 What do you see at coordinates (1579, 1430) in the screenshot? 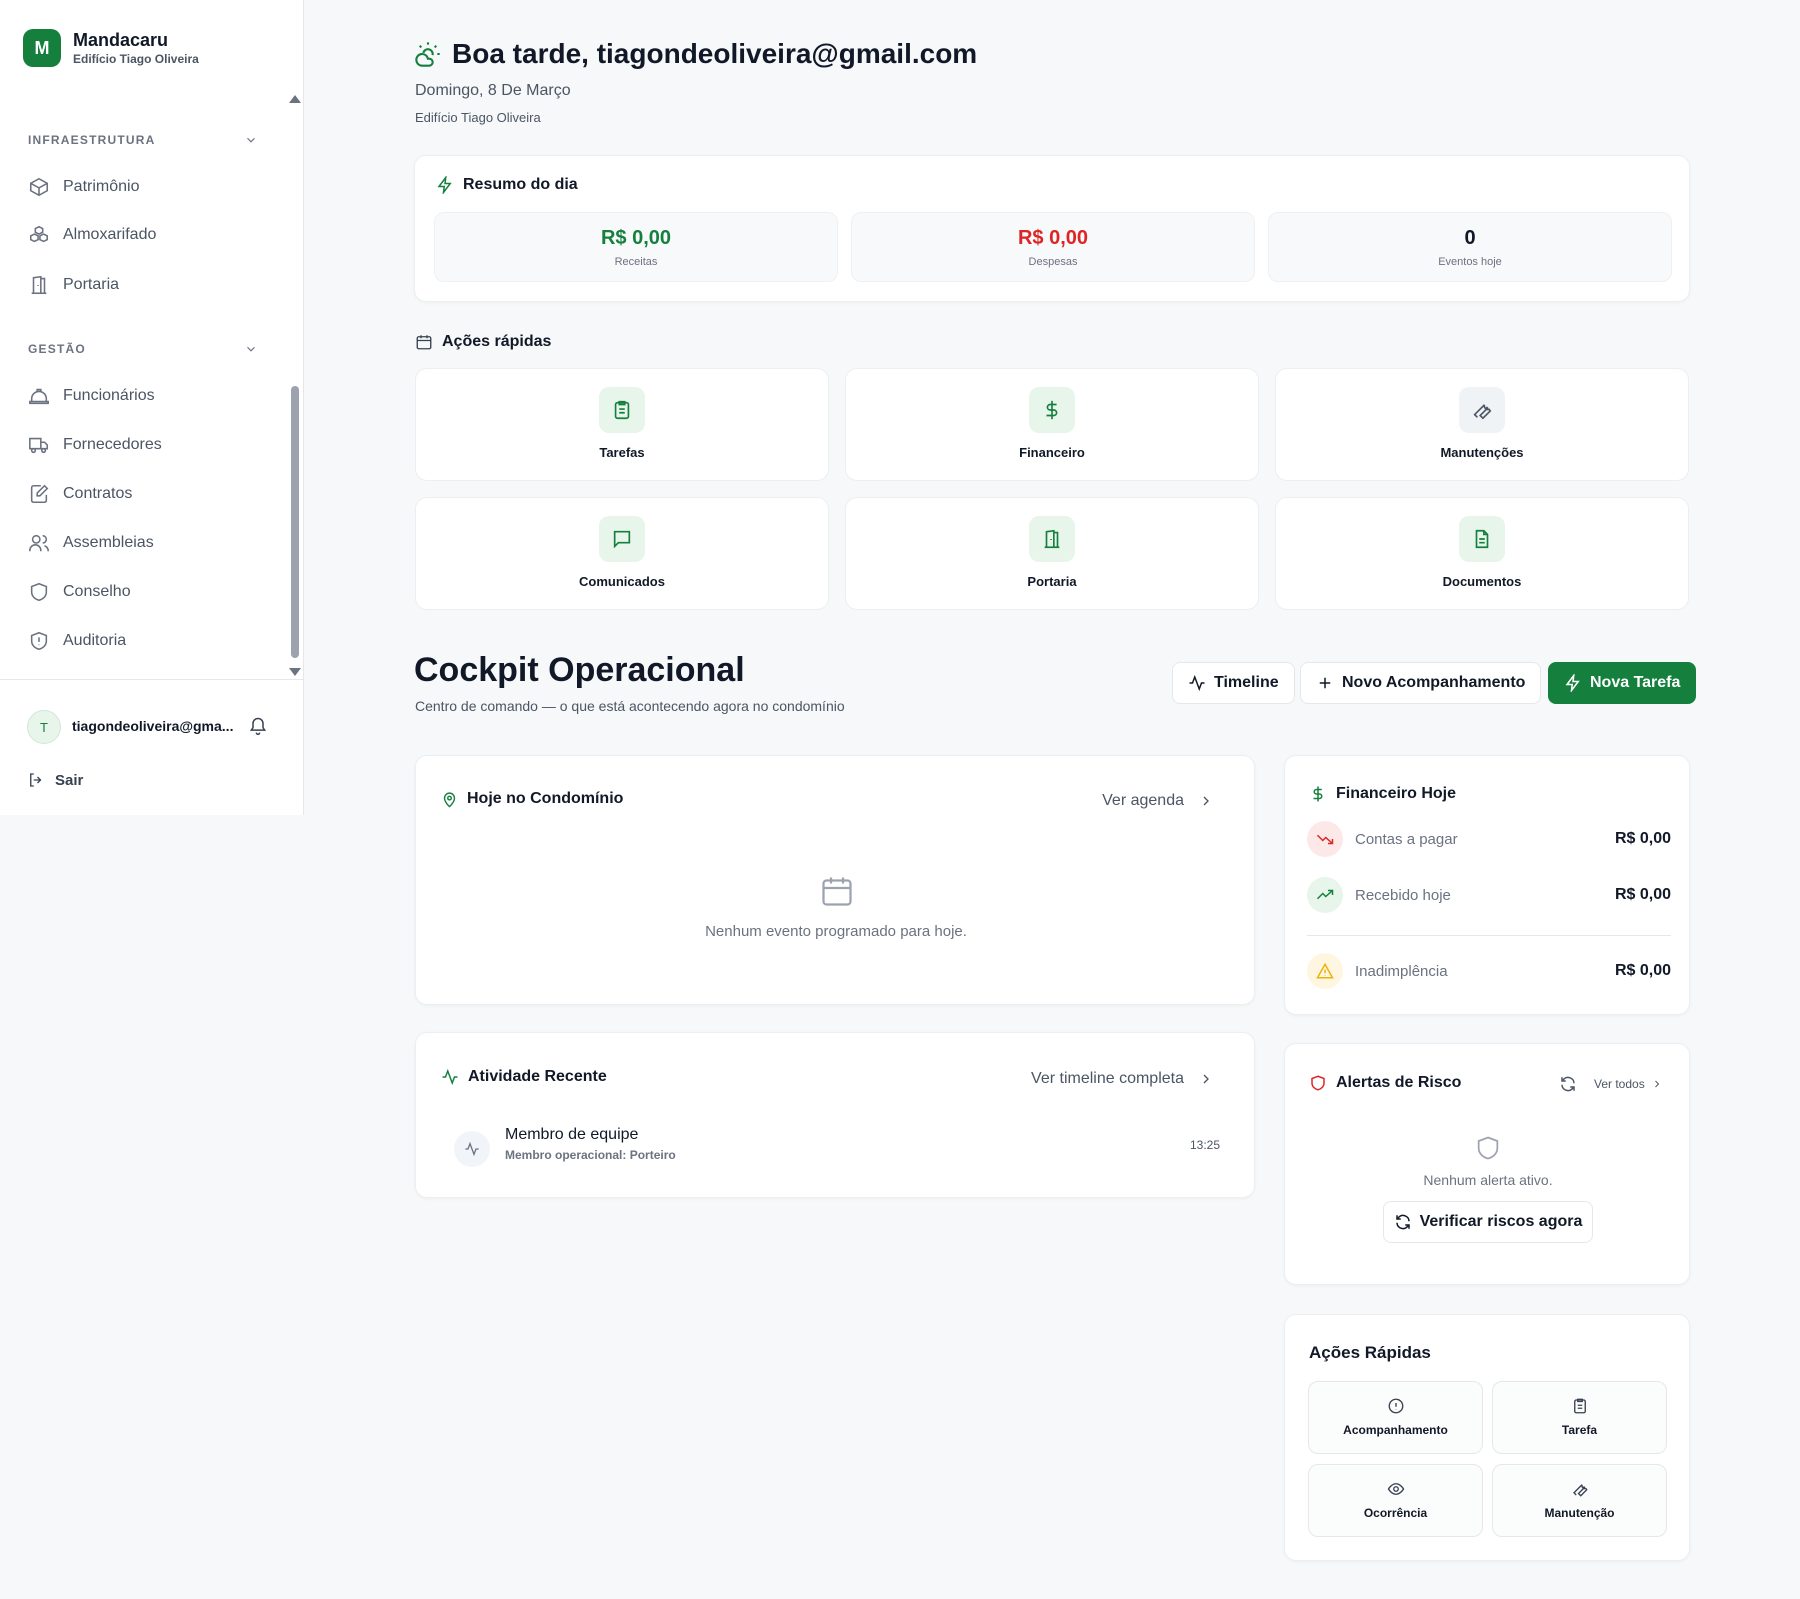
I see `fast-action-label: Tarefa` at bounding box center [1579, 1430].